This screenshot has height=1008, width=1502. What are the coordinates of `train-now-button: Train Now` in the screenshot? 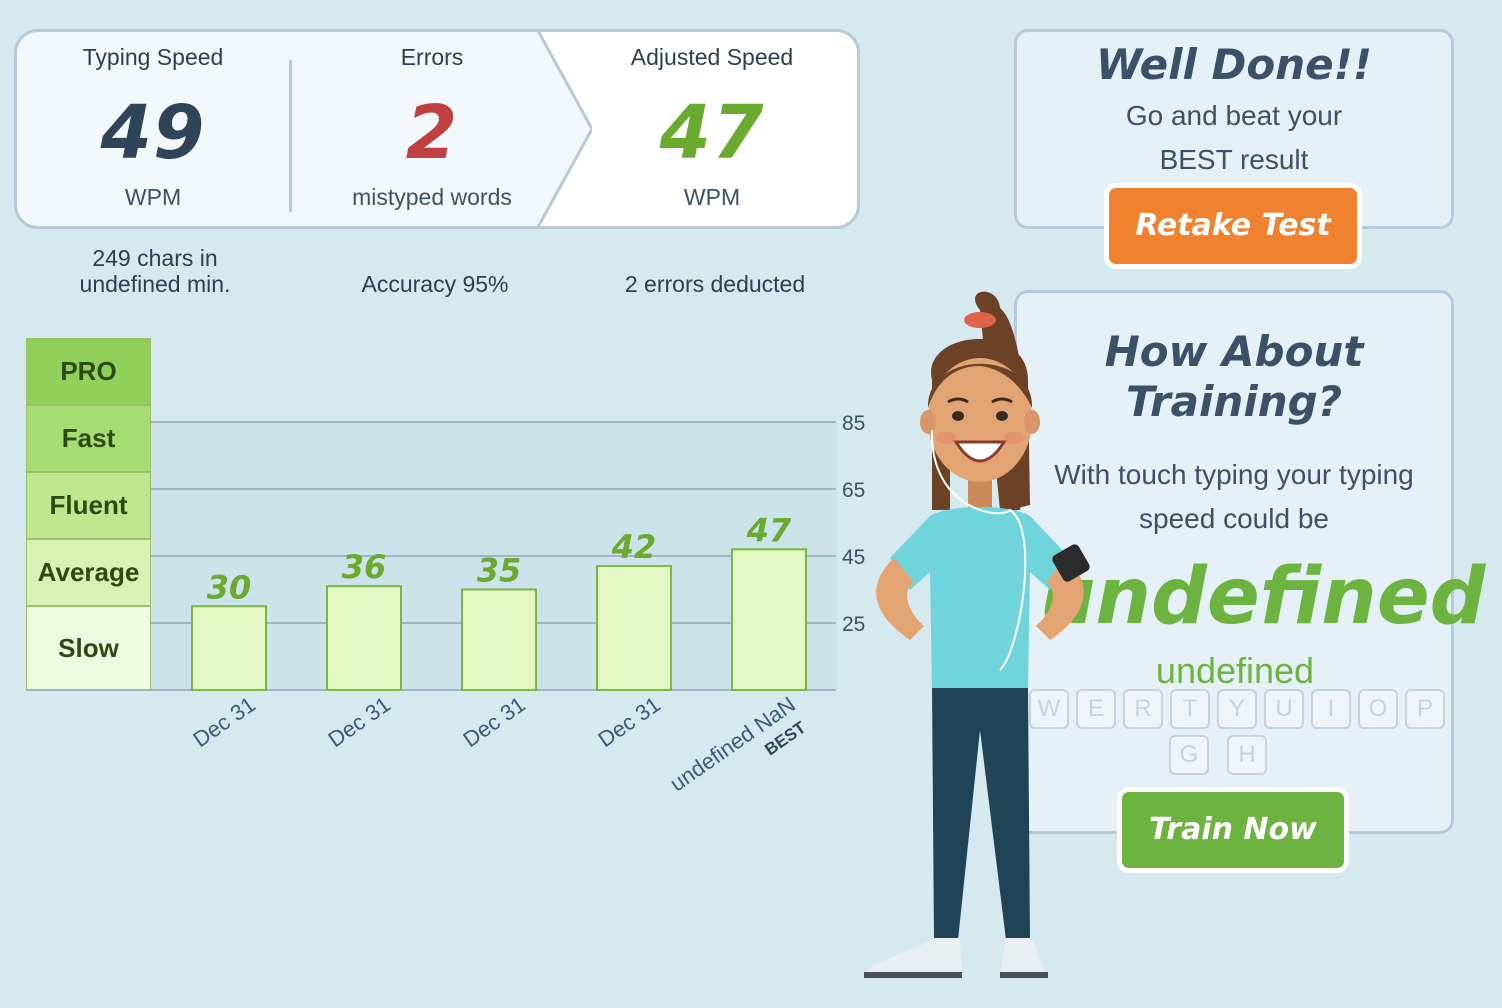 It's located at (1233, 830).